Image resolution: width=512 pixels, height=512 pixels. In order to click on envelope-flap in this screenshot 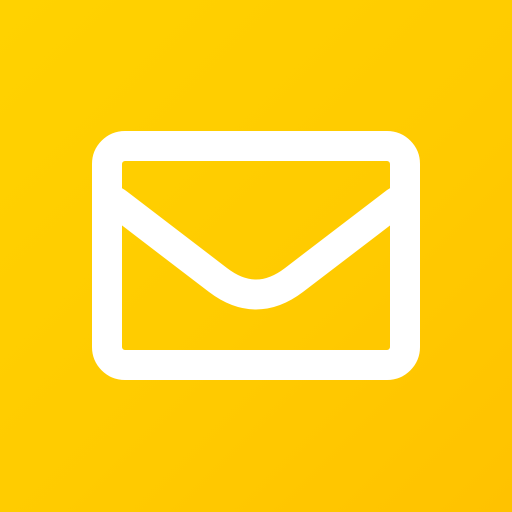, I will do `click(256, 248)`.